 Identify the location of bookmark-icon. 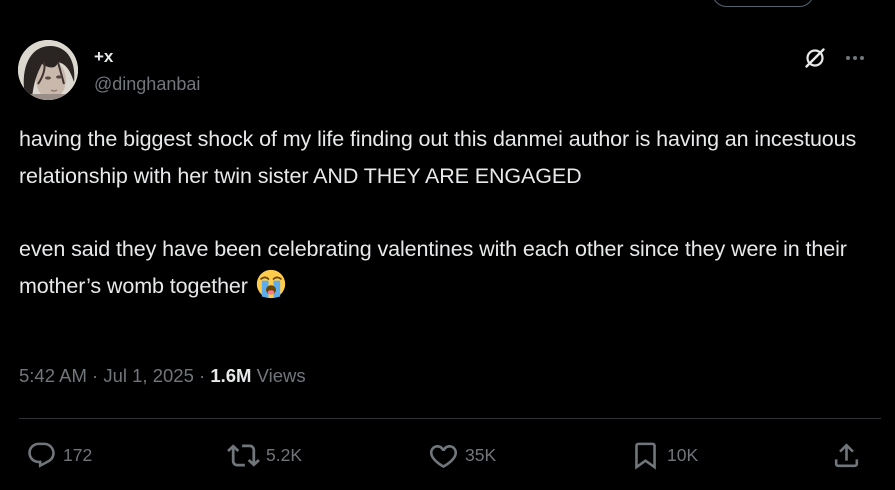
(645, 456).